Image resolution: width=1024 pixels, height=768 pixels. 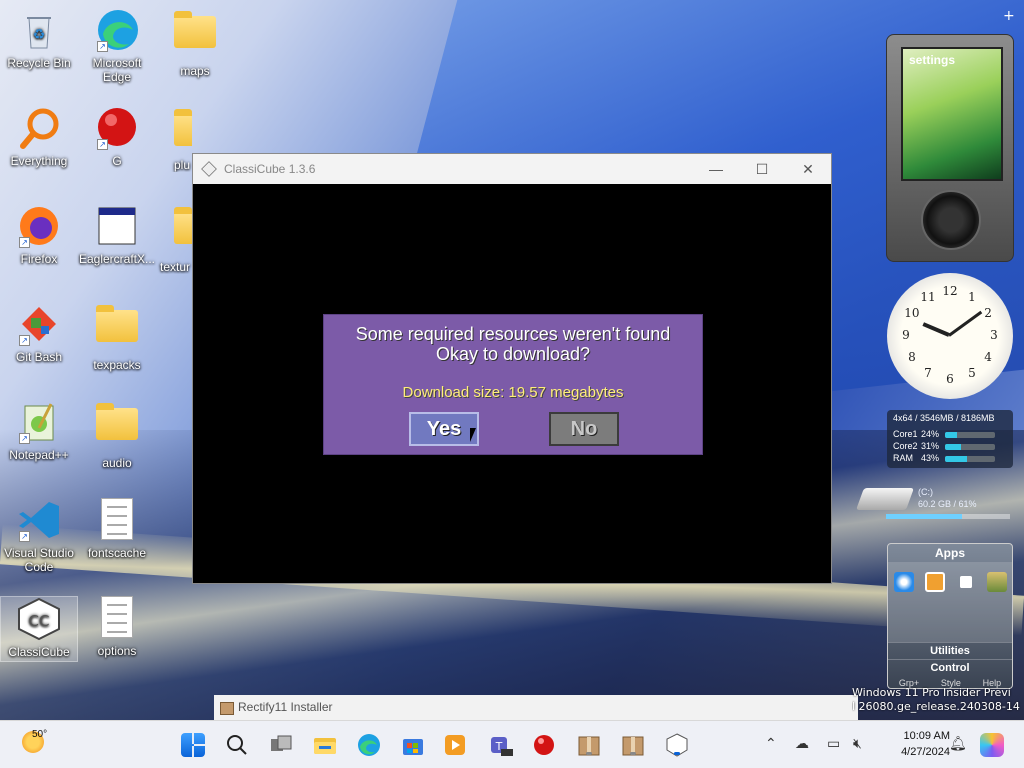 What do you see at coordinates (925, 752) in the screenshot?
I see `taskbar-date: 4/27/2024` at bounding box center [925, 752].